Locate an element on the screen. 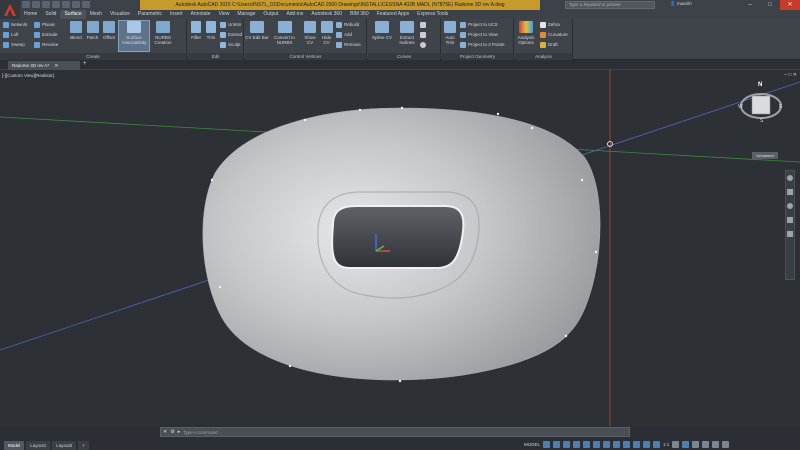 This screenshot has height=450, width=800. showmotion-icon is located at coordinates (790, 234).